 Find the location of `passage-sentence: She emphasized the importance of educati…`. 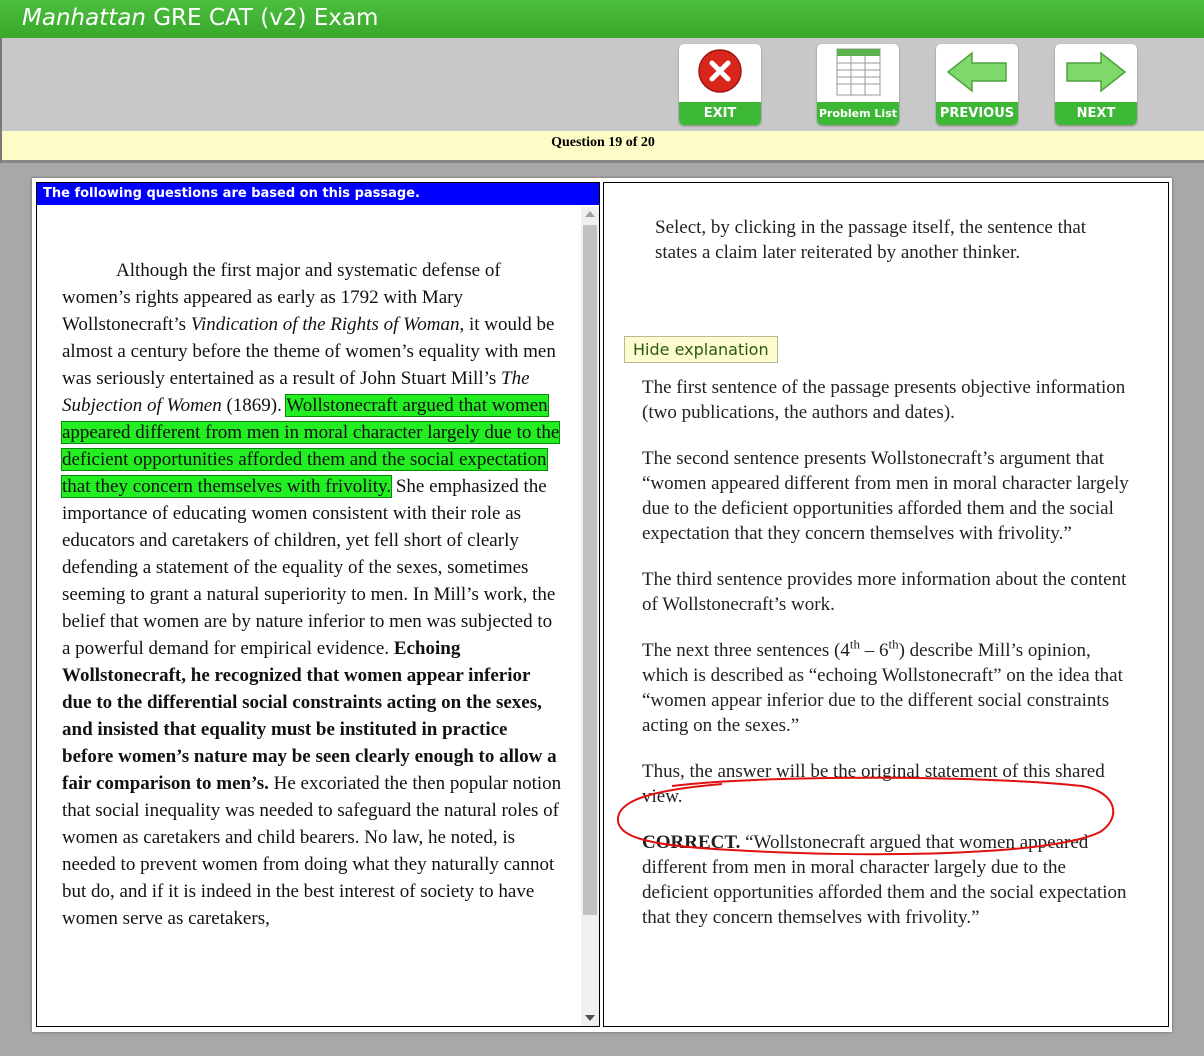

passage-sentence: She emphasized the importance of educati… is located at coordinates (308, 567).